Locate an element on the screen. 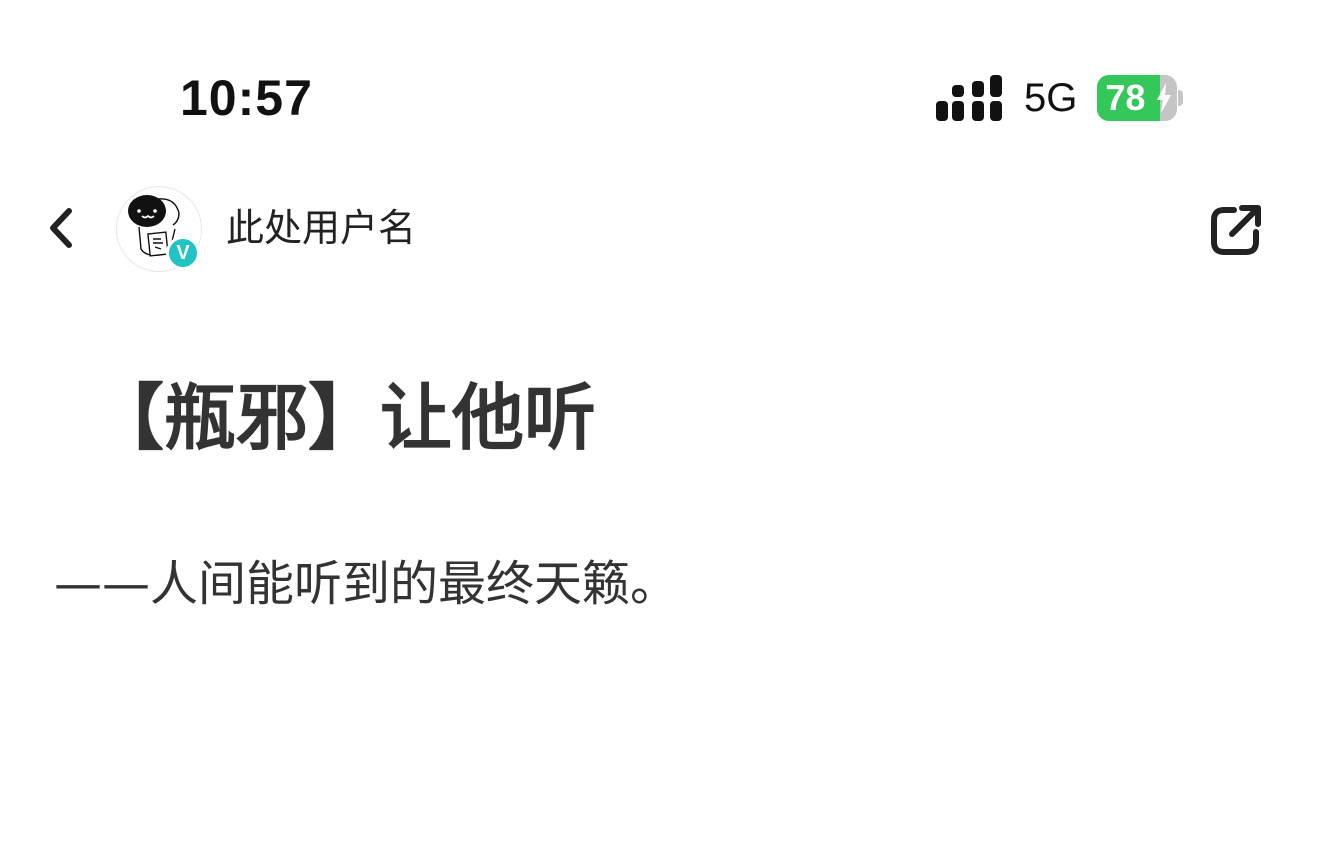 The height and width of the screenshot is (853, 1320). nav-bar: V 此处用户名 is located at coordinates (660, 228).